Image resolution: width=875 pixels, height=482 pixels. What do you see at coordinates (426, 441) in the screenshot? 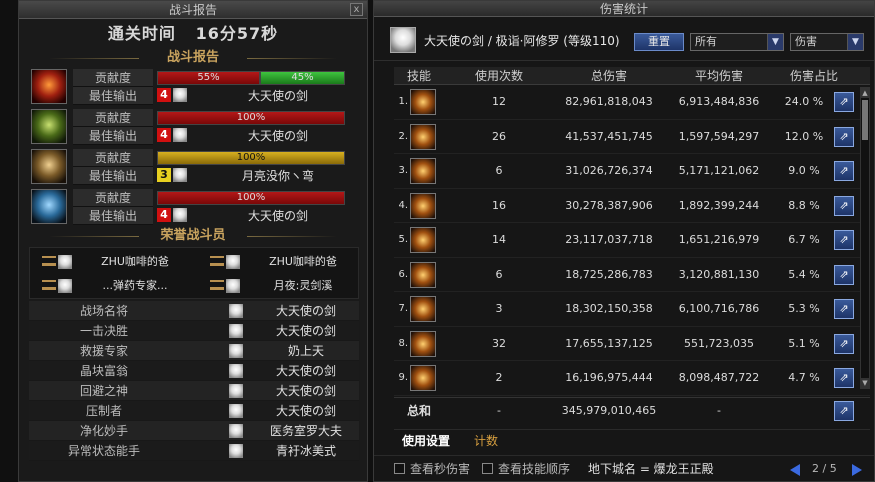
I see `tab-usage-settings: 使用设置` at bounding box center [426, 441].